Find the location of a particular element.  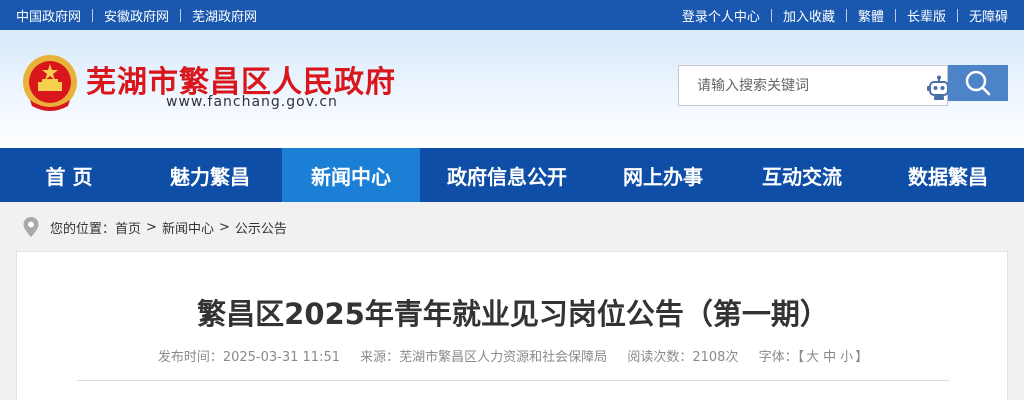

search-icon is located at coordinates (978, 83).